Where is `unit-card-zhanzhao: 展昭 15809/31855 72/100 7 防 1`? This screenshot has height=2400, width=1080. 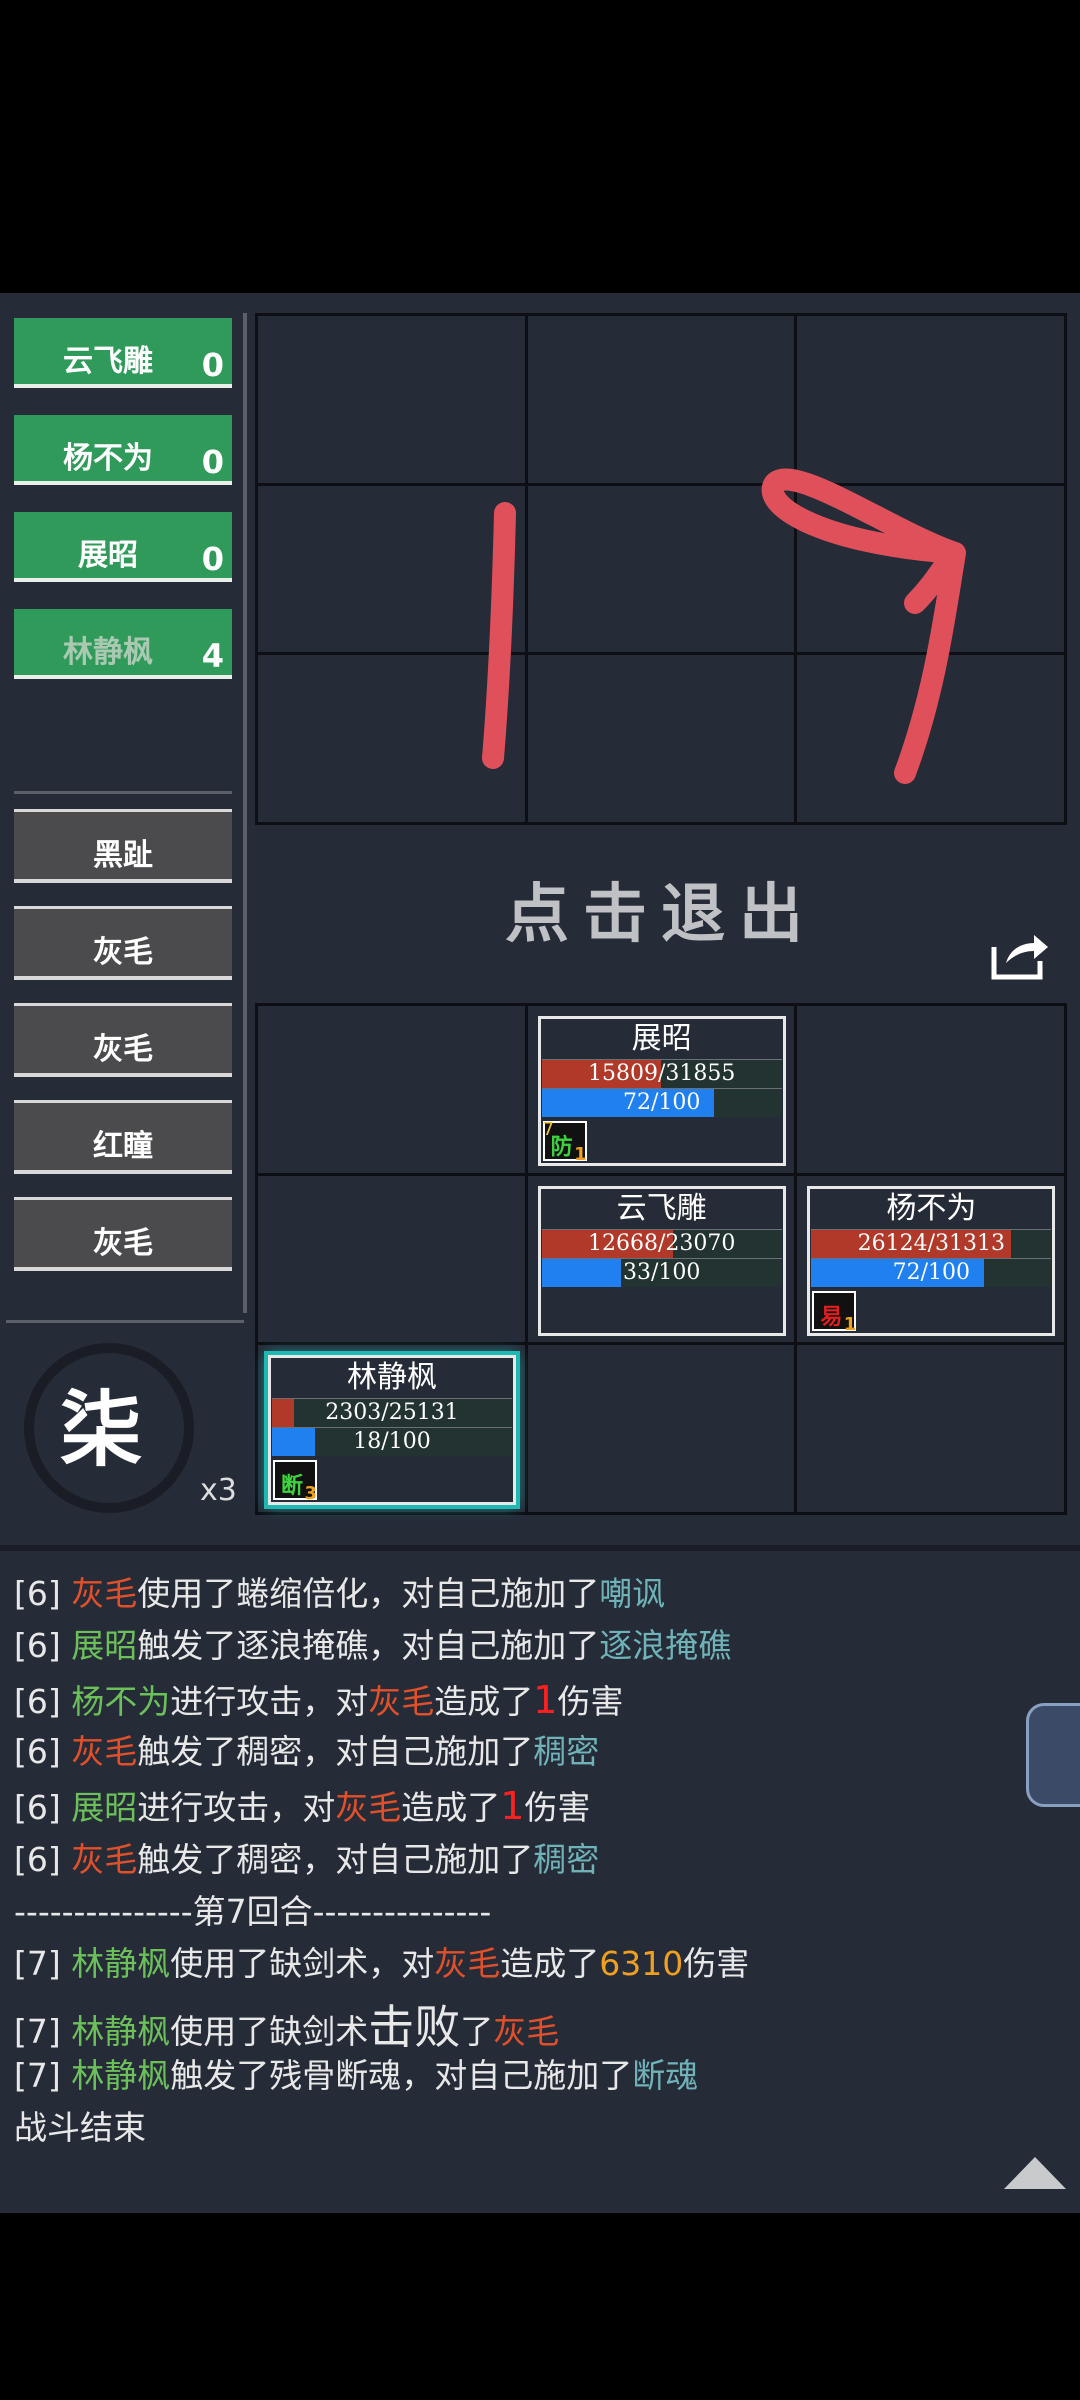
unit-card-zhanzhao: 展昭 15809/31855 72/100 7 防 1 is located at coordinates (661, 1091).